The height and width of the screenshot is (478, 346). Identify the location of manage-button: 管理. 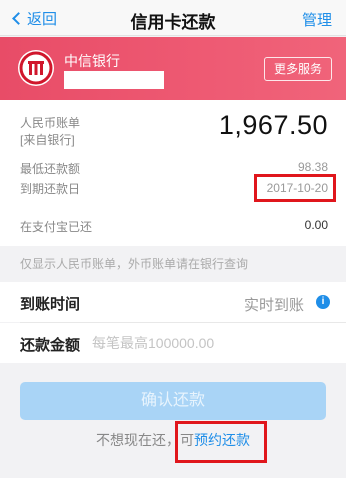
(317, 19).